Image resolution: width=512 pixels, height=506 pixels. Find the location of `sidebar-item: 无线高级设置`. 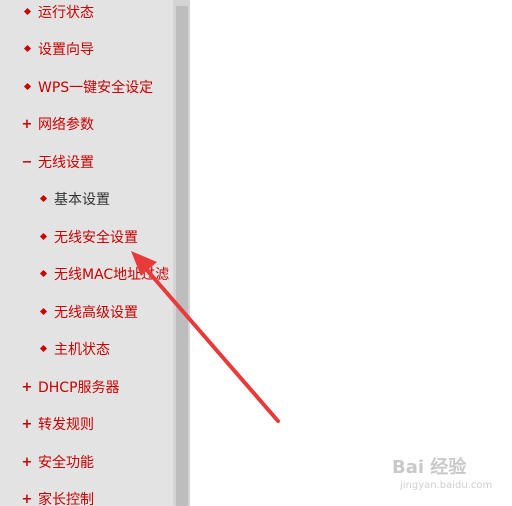

sidebar-item: 无线高级设置 is located at coordinates (86, 313).